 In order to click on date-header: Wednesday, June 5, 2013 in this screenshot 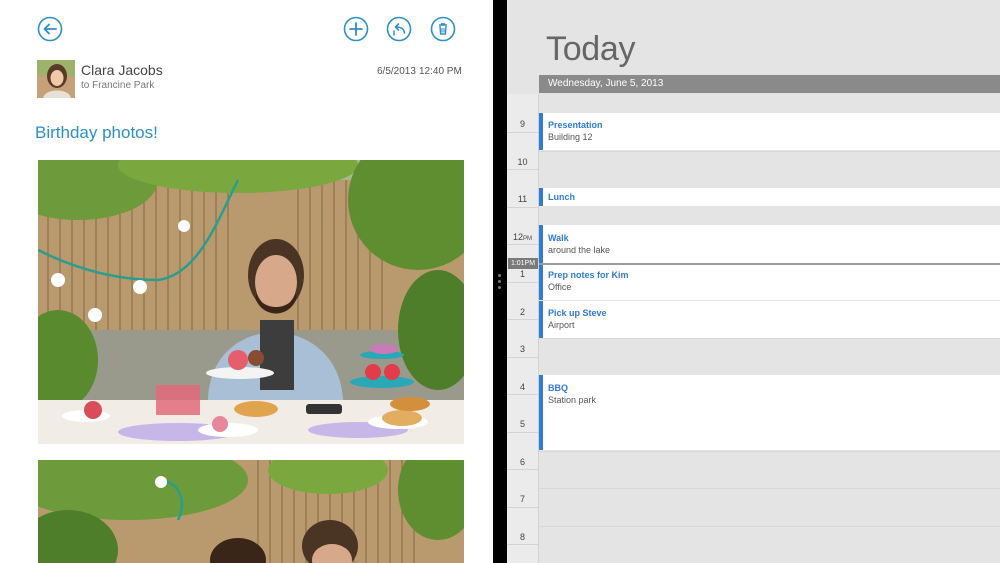, I will do `click(769, 84)`.